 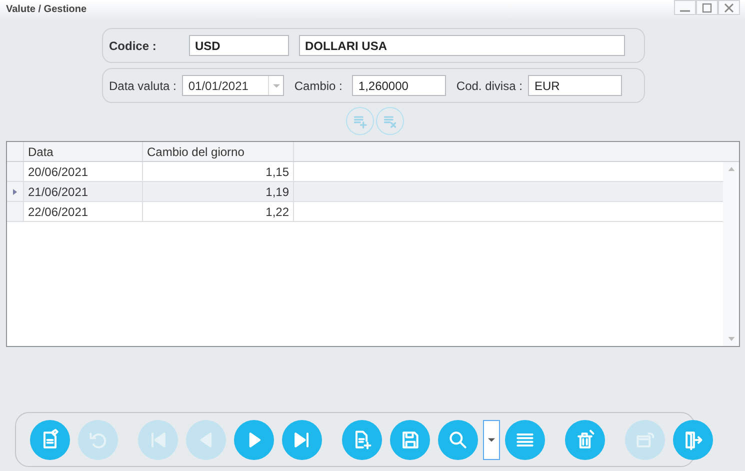 What do you see at coordinates (365, 212) in the screenshot?
I see `table-row: 22/06/2021 1,22` at bounding box center [365, 212].